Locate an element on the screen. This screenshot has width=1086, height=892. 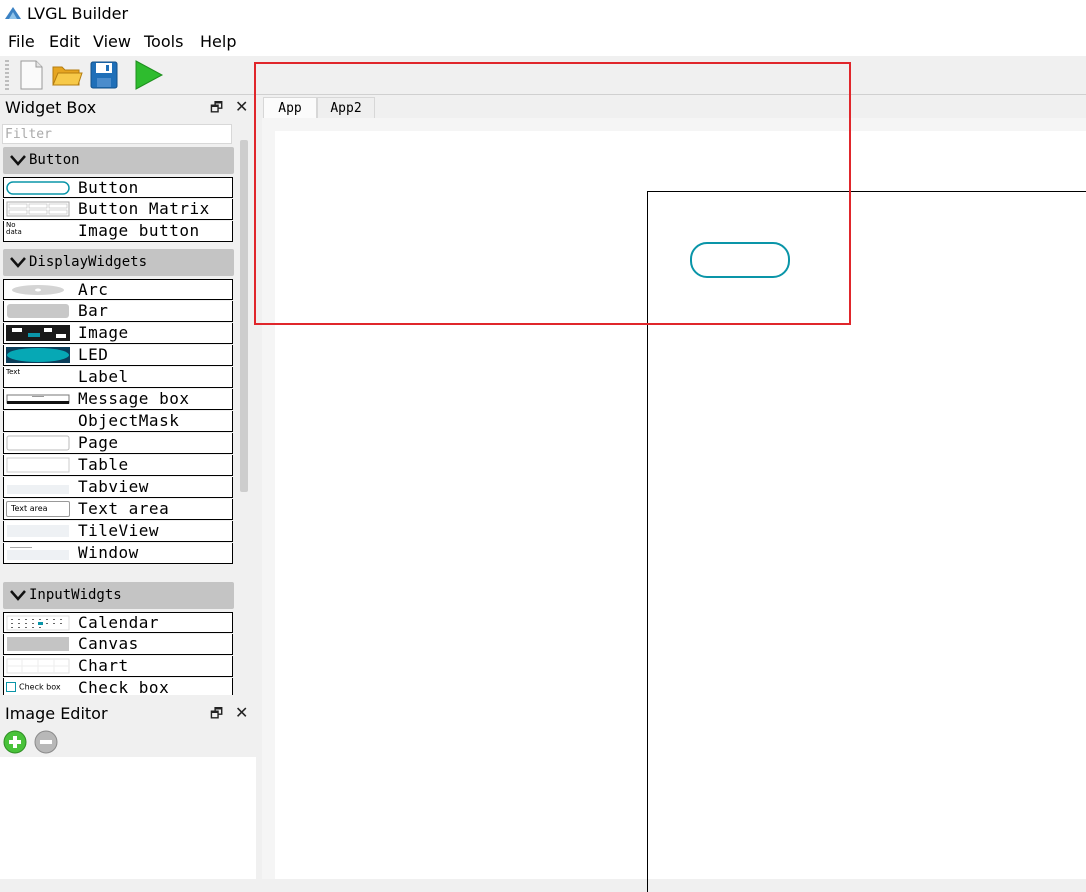
widget-label: Tabview is located at coordinates (113, 486).